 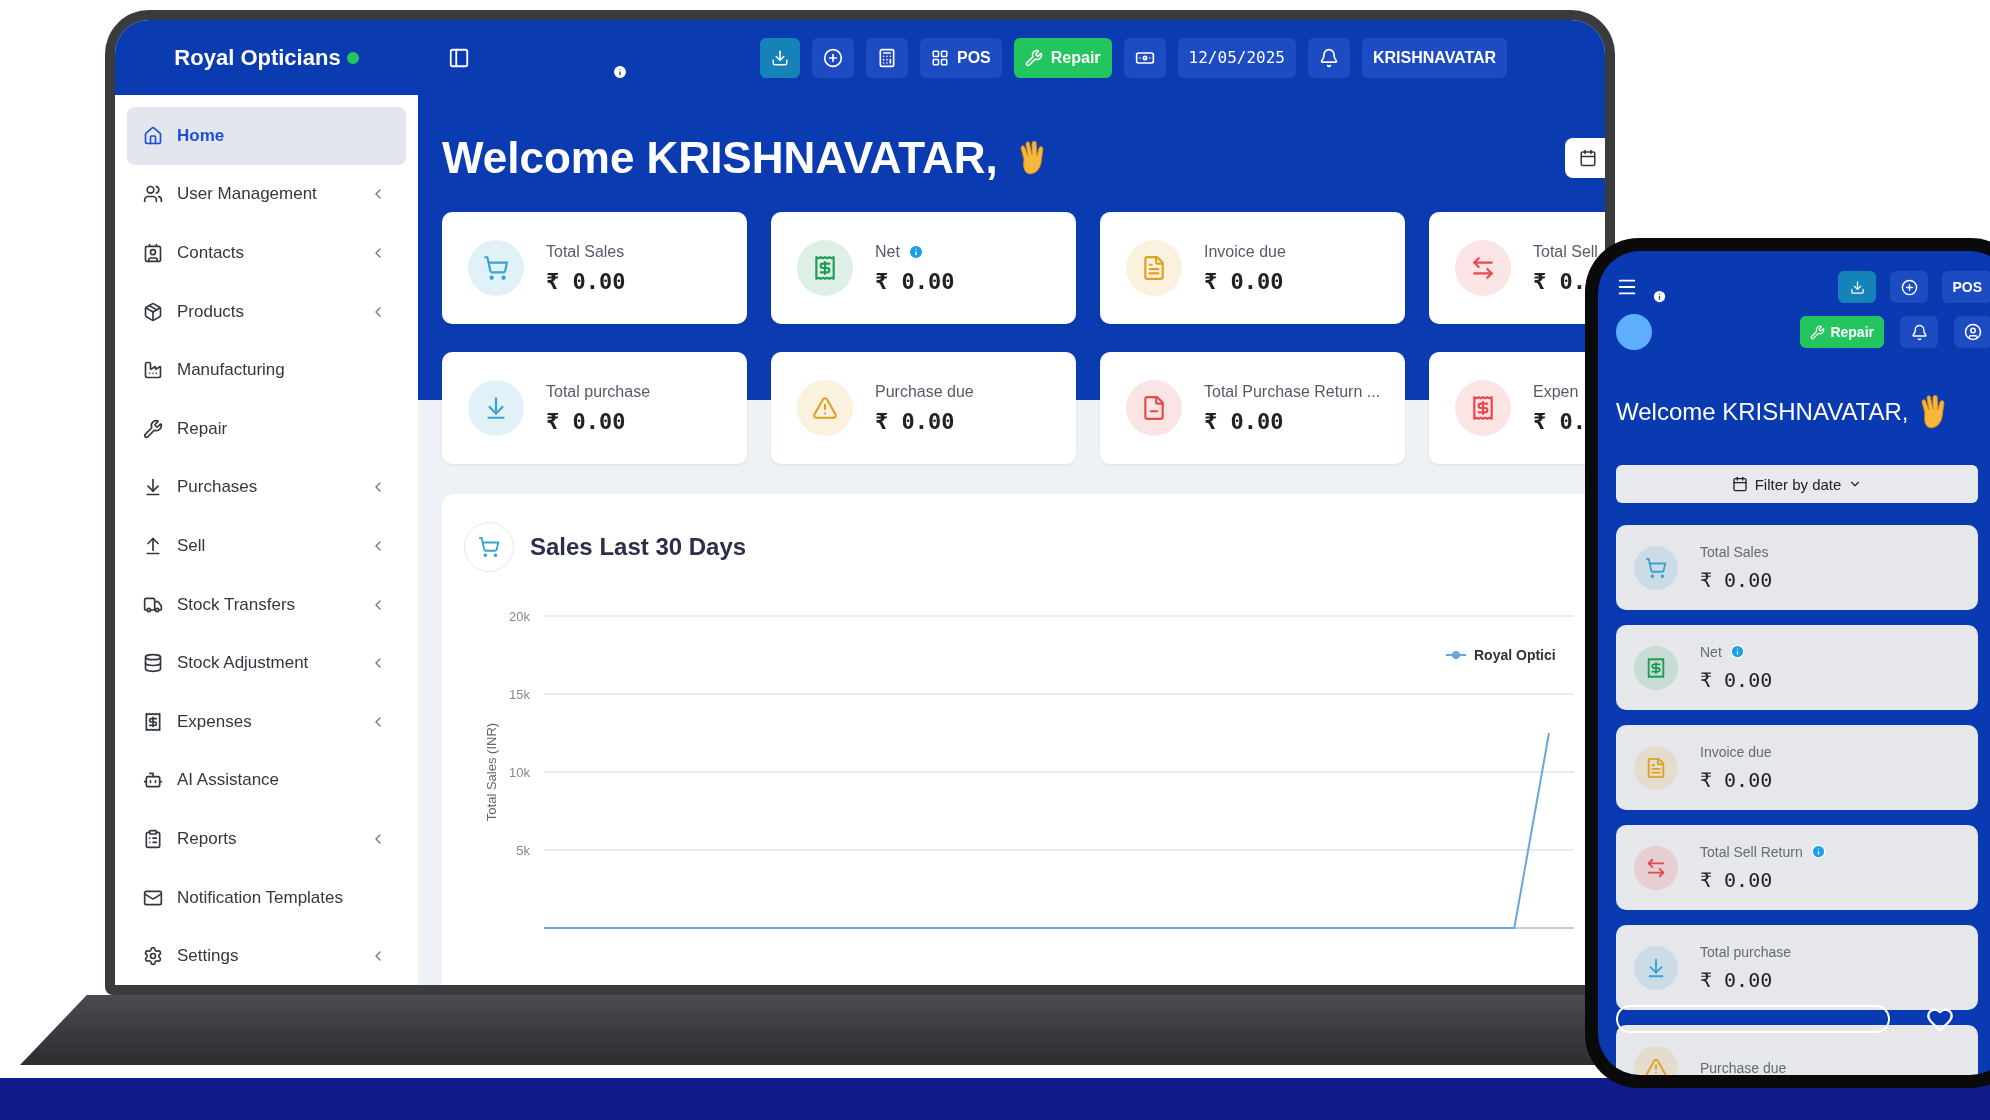 I want to click on legend-marker, so click(x=1456, y=655).